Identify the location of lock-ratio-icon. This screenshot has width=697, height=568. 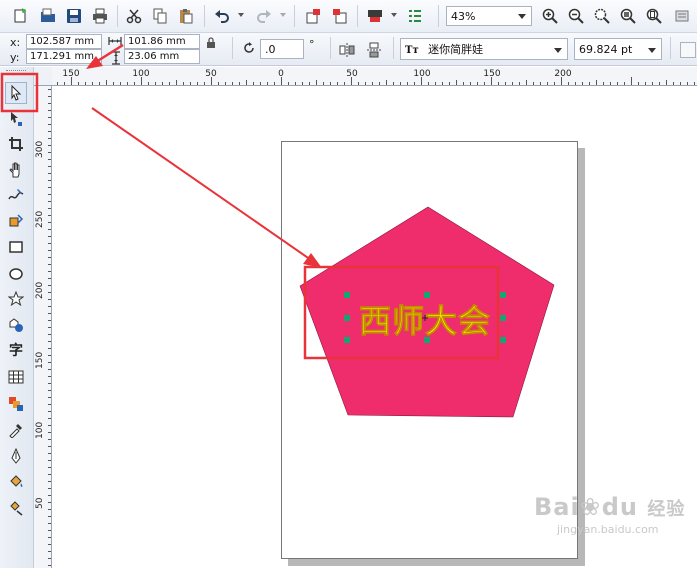
(211, 43).